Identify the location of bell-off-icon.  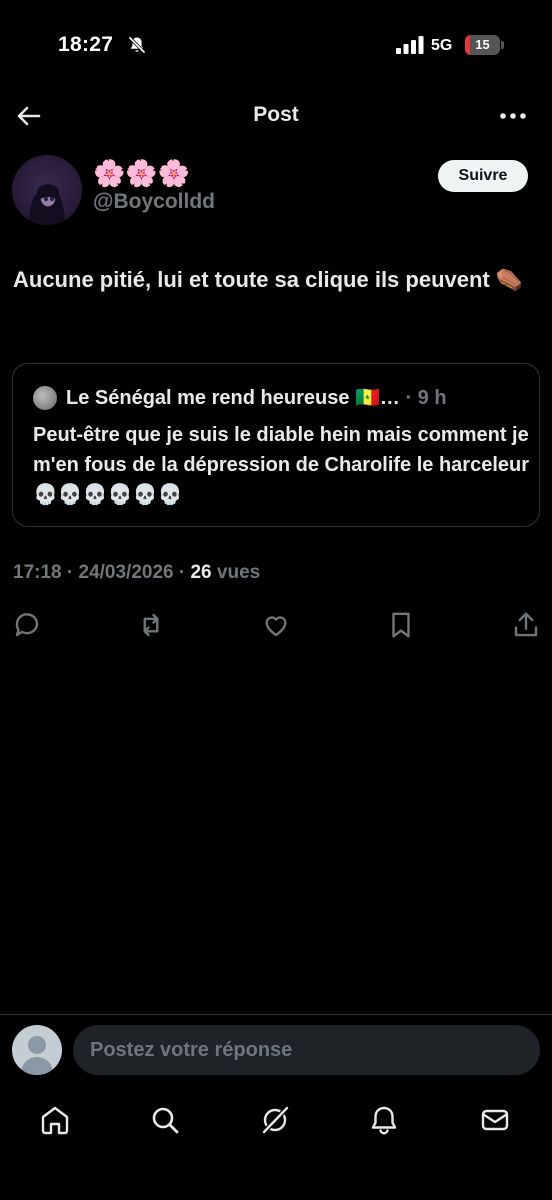
(137, 45).